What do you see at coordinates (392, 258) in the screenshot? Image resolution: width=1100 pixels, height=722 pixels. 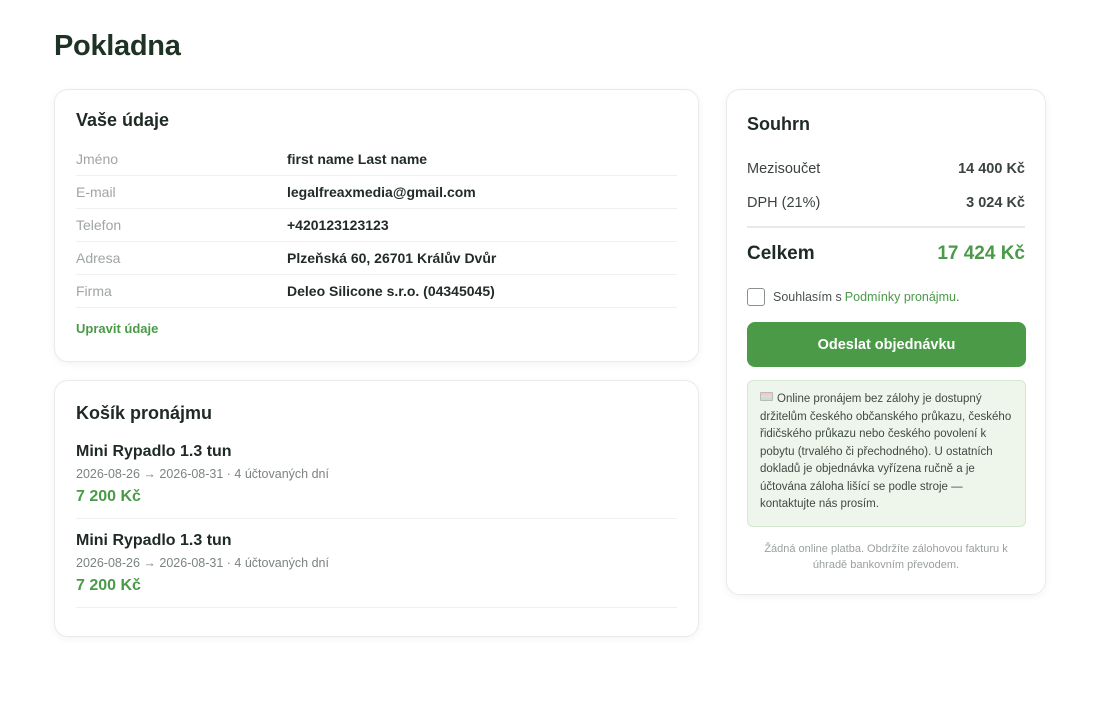 I see `details-value: Plzeňská 60, 26701 Králův Dvůr` at bounding box center [392, 258].